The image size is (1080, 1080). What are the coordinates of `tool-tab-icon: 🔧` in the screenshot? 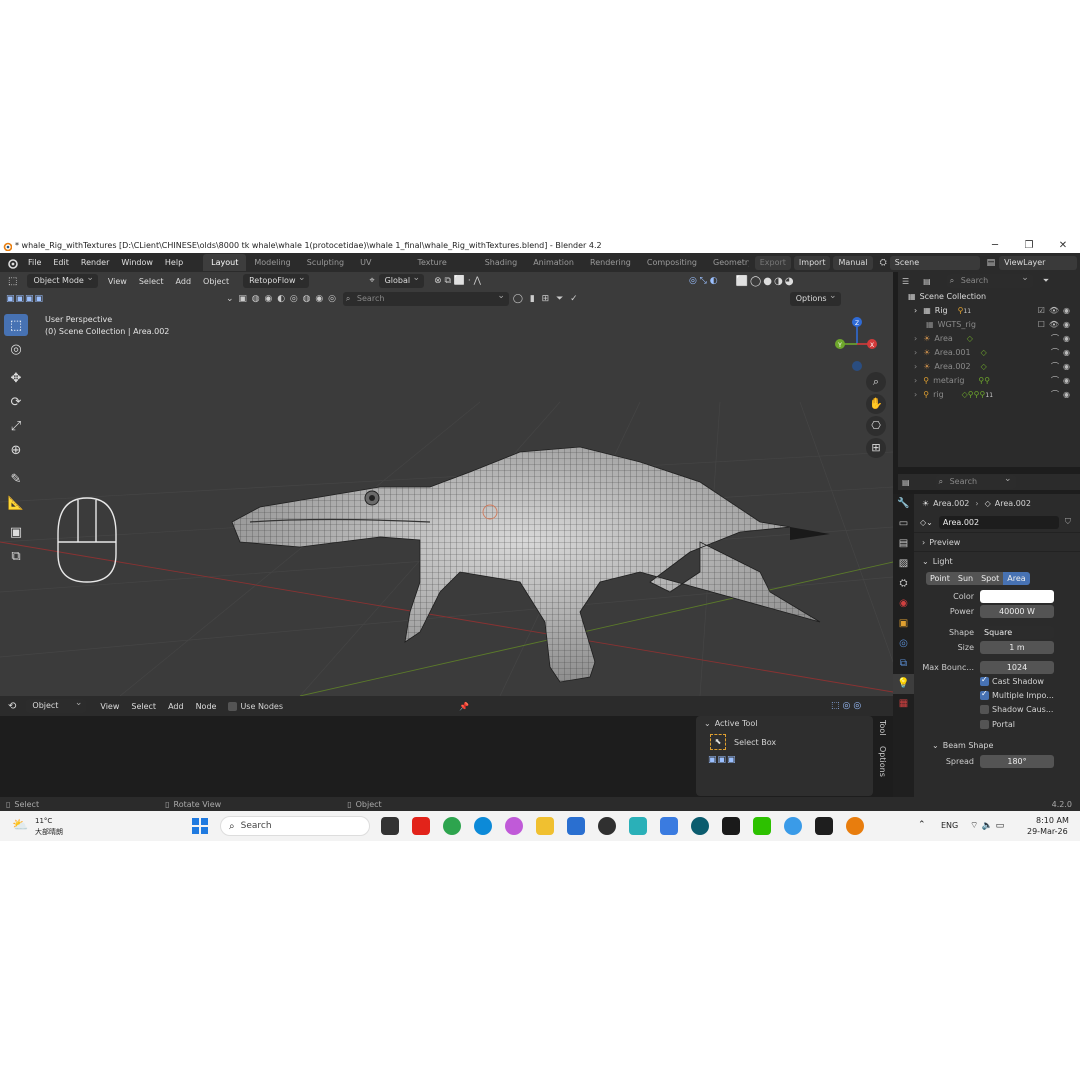 It's located at (903, 504).